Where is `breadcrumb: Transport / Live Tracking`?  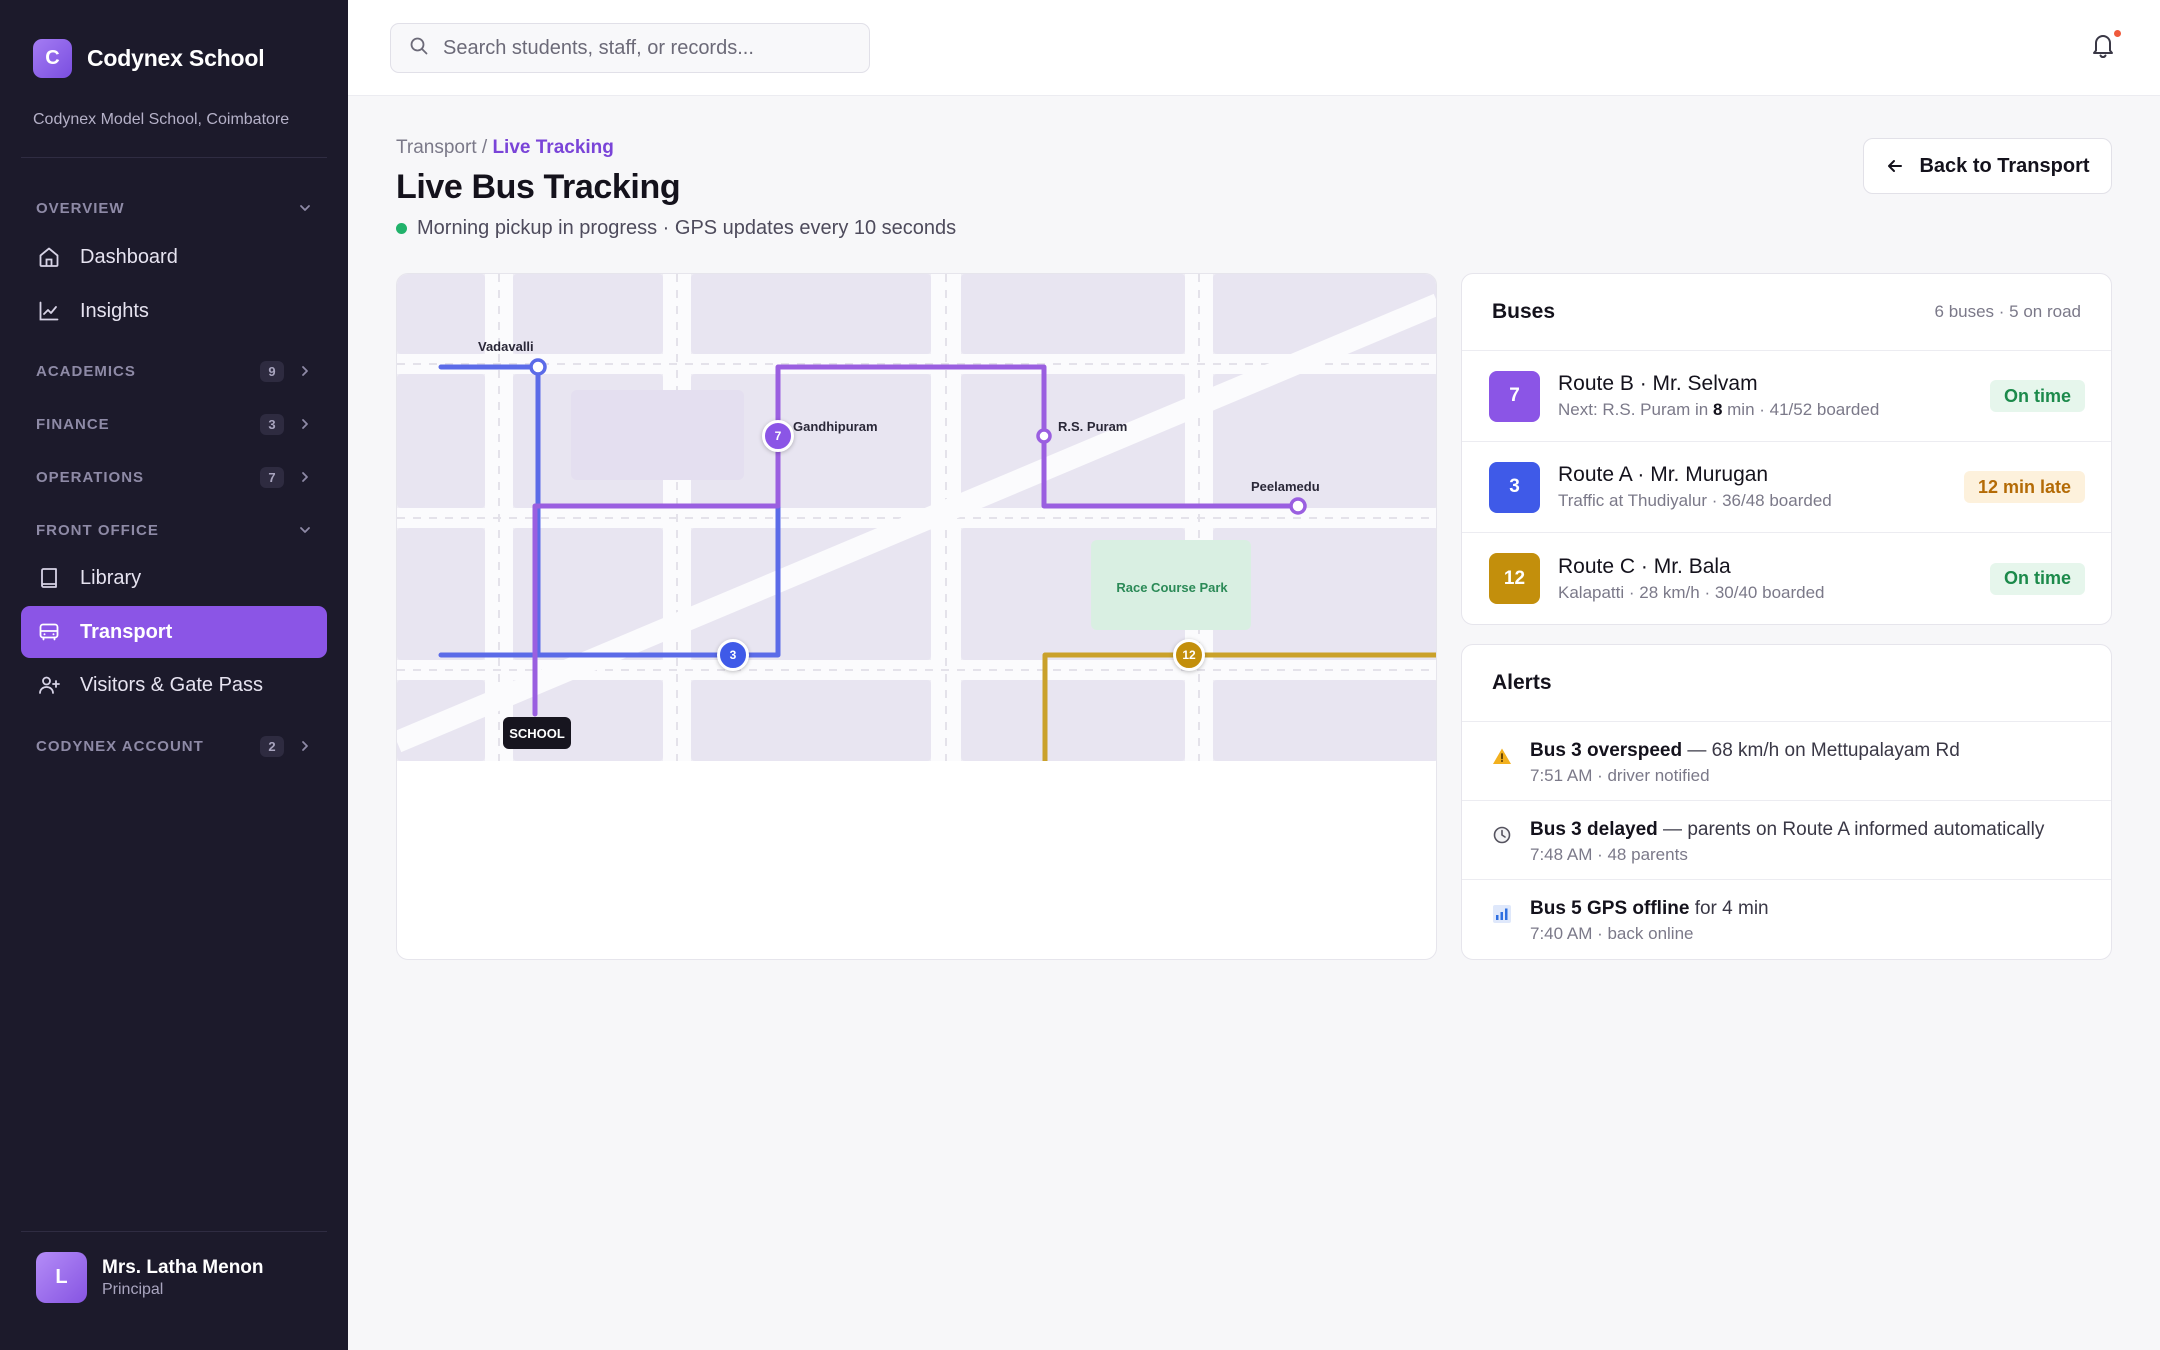
breadcrumb: Transport / Live Tracking is located at coordinates (505, 148).